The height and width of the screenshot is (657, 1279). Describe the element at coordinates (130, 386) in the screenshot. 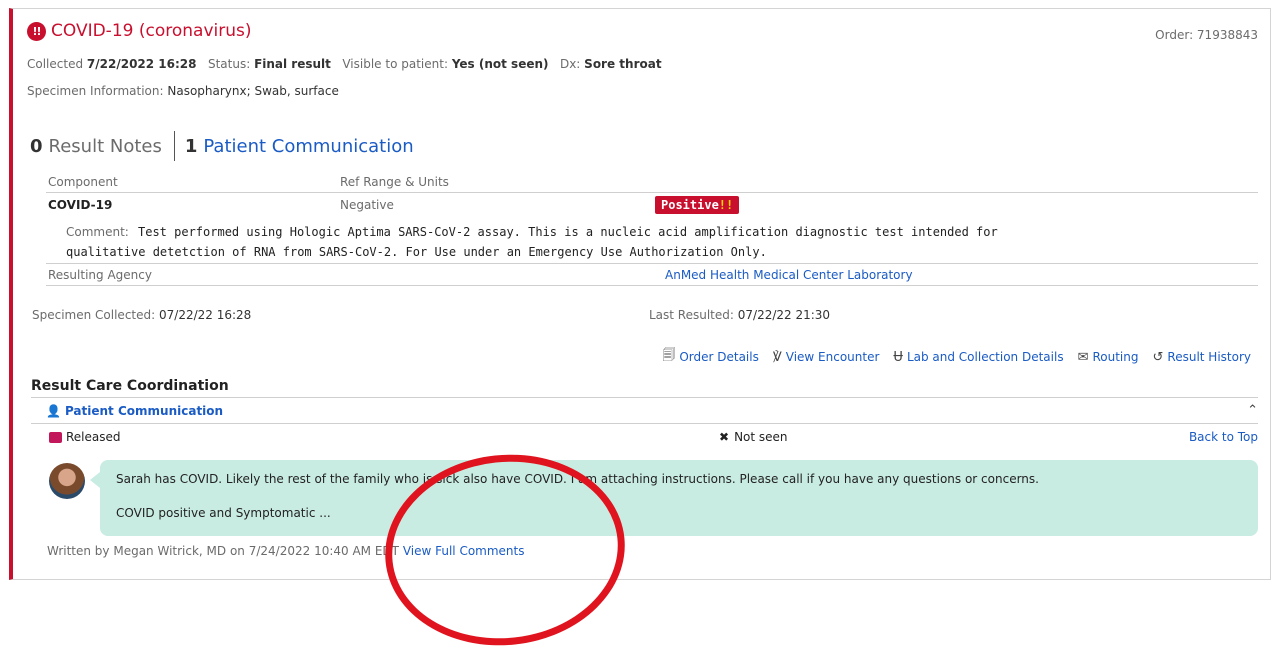

I see `care-coordination-heading: Result Care Coordination` at that location.